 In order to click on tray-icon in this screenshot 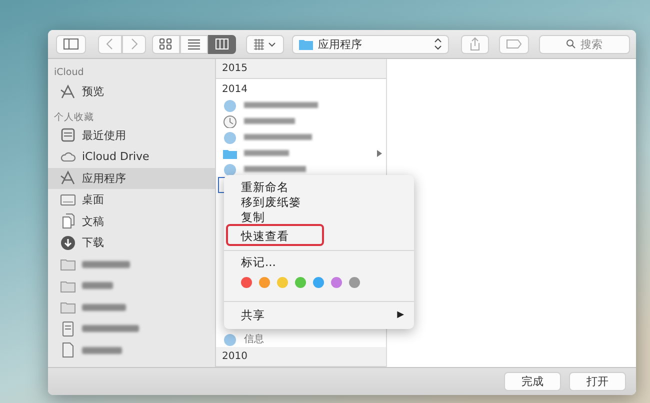, I will do `click(68, 135)`.